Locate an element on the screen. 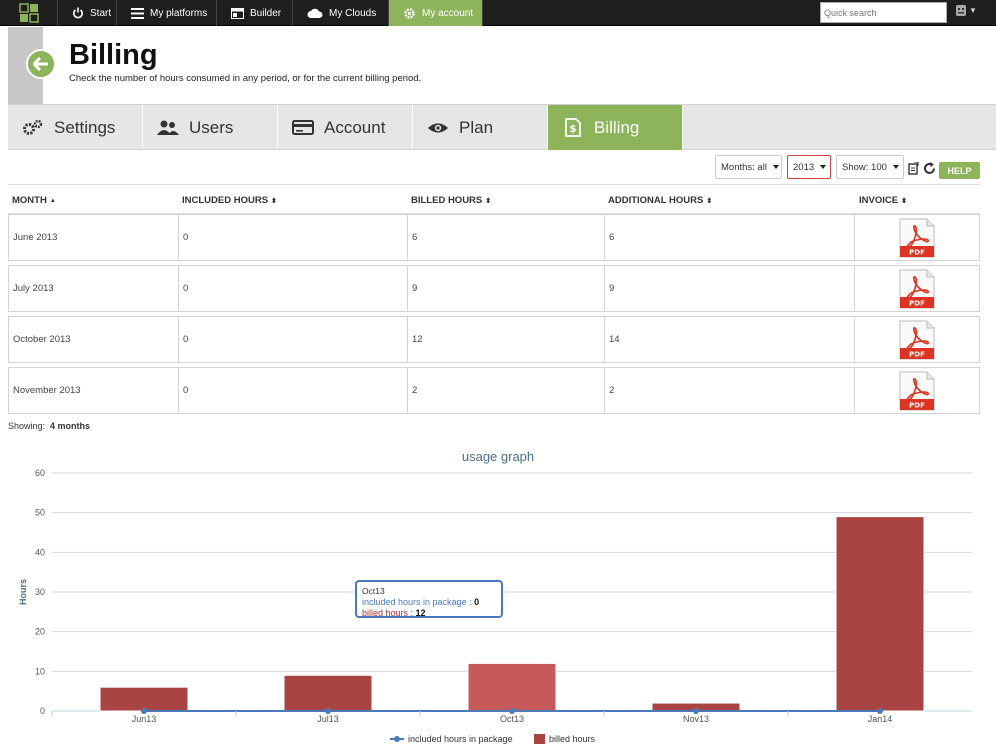  tab-plan: Plan is located at coordinates (480, 127).